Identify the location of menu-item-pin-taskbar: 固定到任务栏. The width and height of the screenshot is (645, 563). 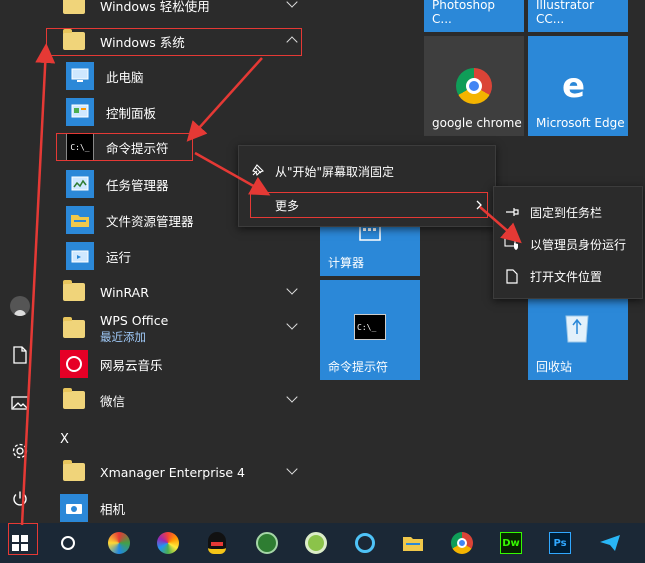
(568, 212).